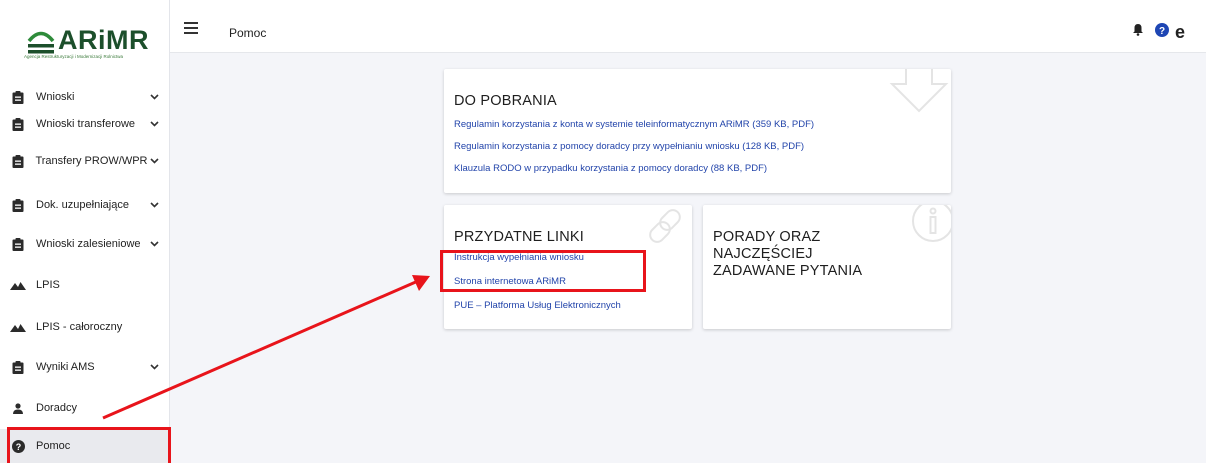 This screenshot has width=1206, height=463. What do you see at coordinates (103, 40) in the screenshot?
I see `logo-wordmark: ARiMR` at bounding box center [103, 40].